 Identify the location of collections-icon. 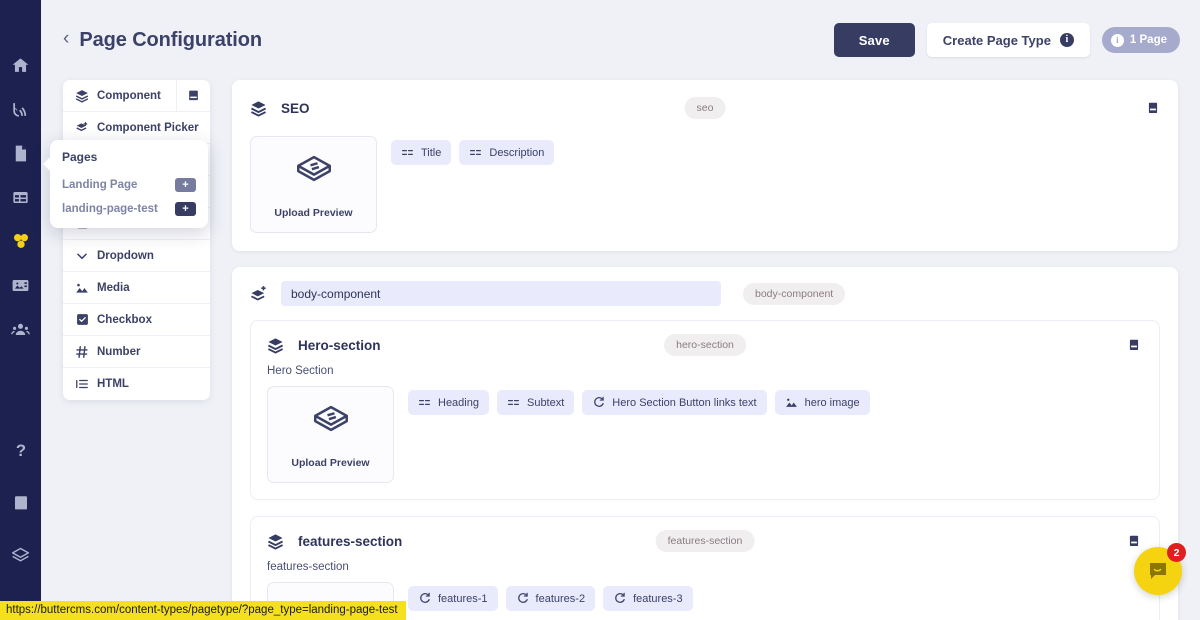
(21, 197).